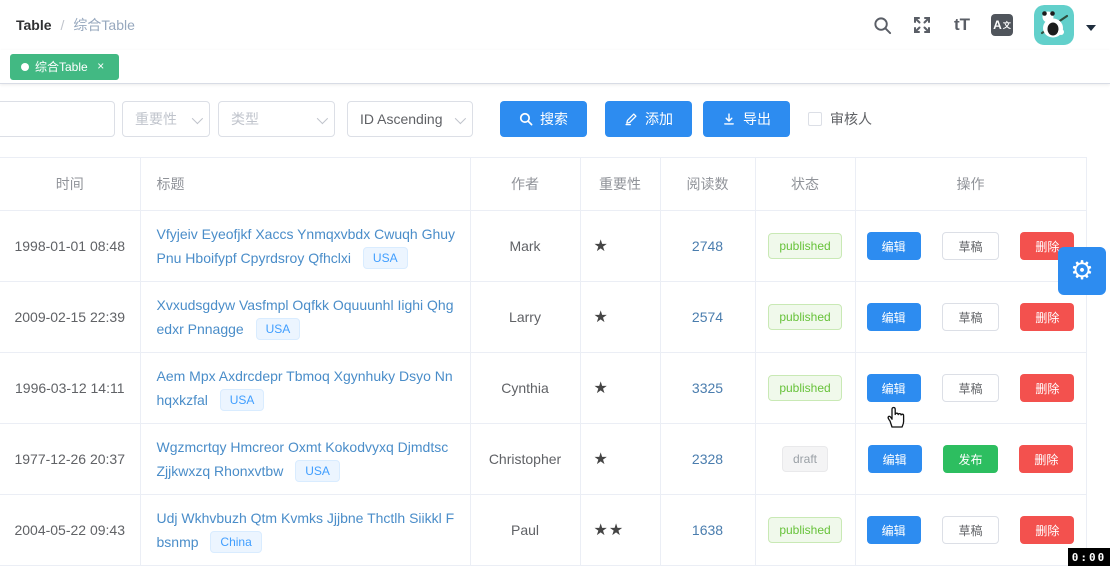 The width and height of the screenshot is (1110, 566). Describe the element at coordinates (525, 184) in the screenshot. I see `header-author: 作者` at that location.